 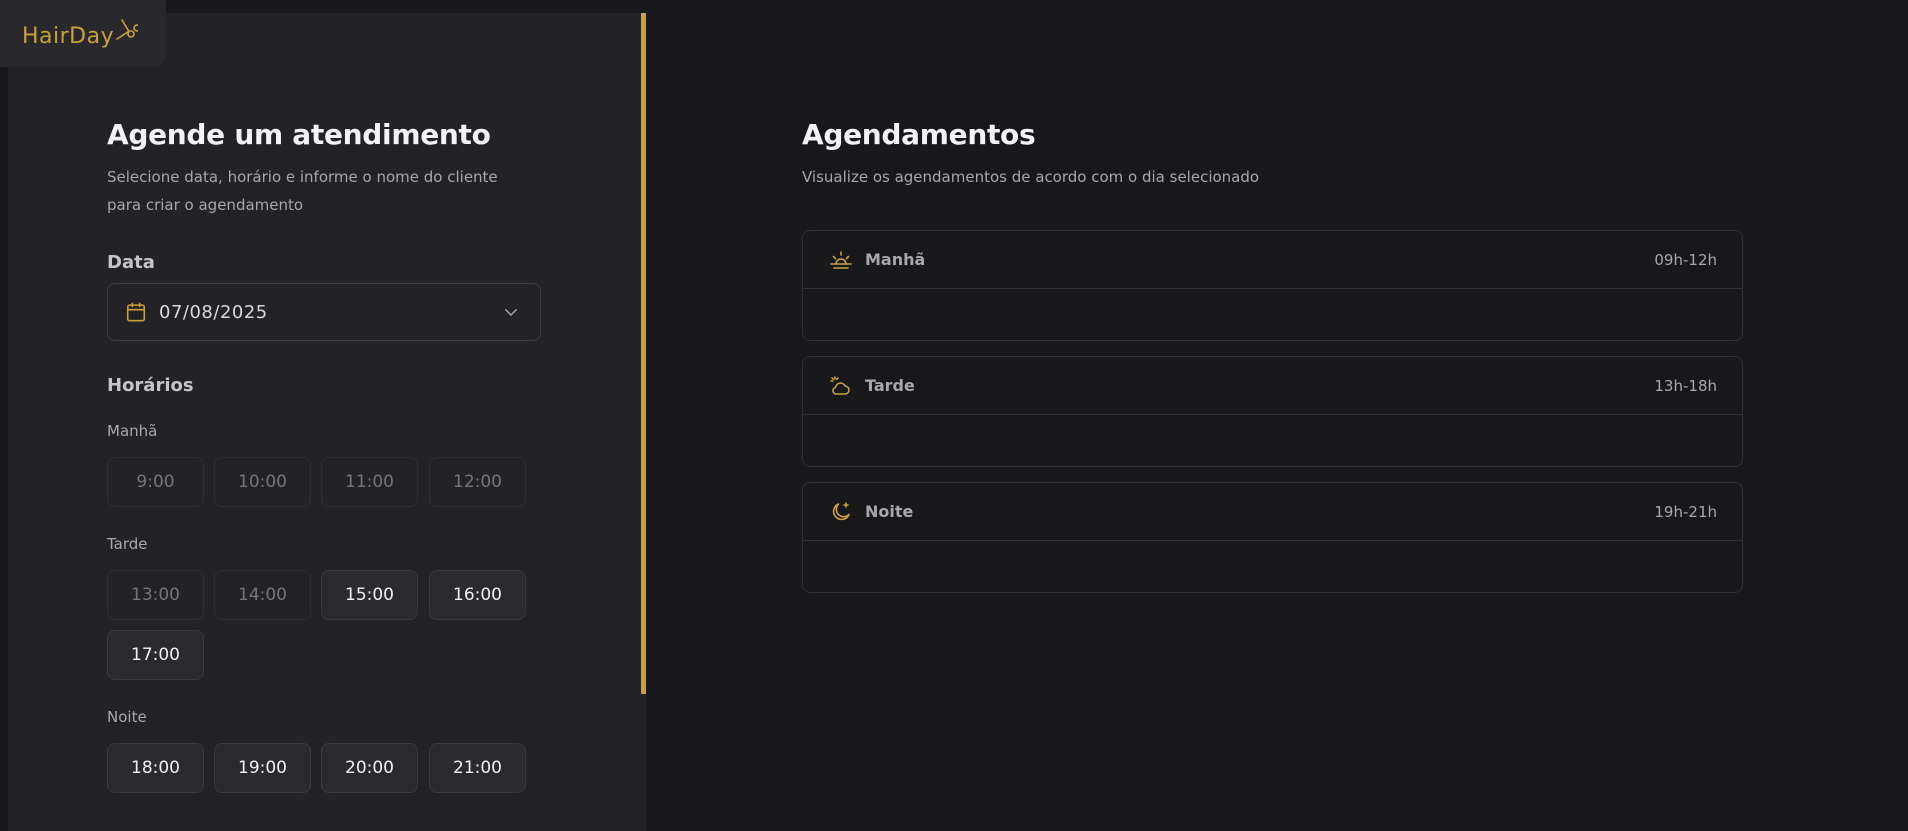 What do you see at coordinates (68, 36) in the screenshot?
I see `logo-text: HairDay` at bounding box center [68, 36].